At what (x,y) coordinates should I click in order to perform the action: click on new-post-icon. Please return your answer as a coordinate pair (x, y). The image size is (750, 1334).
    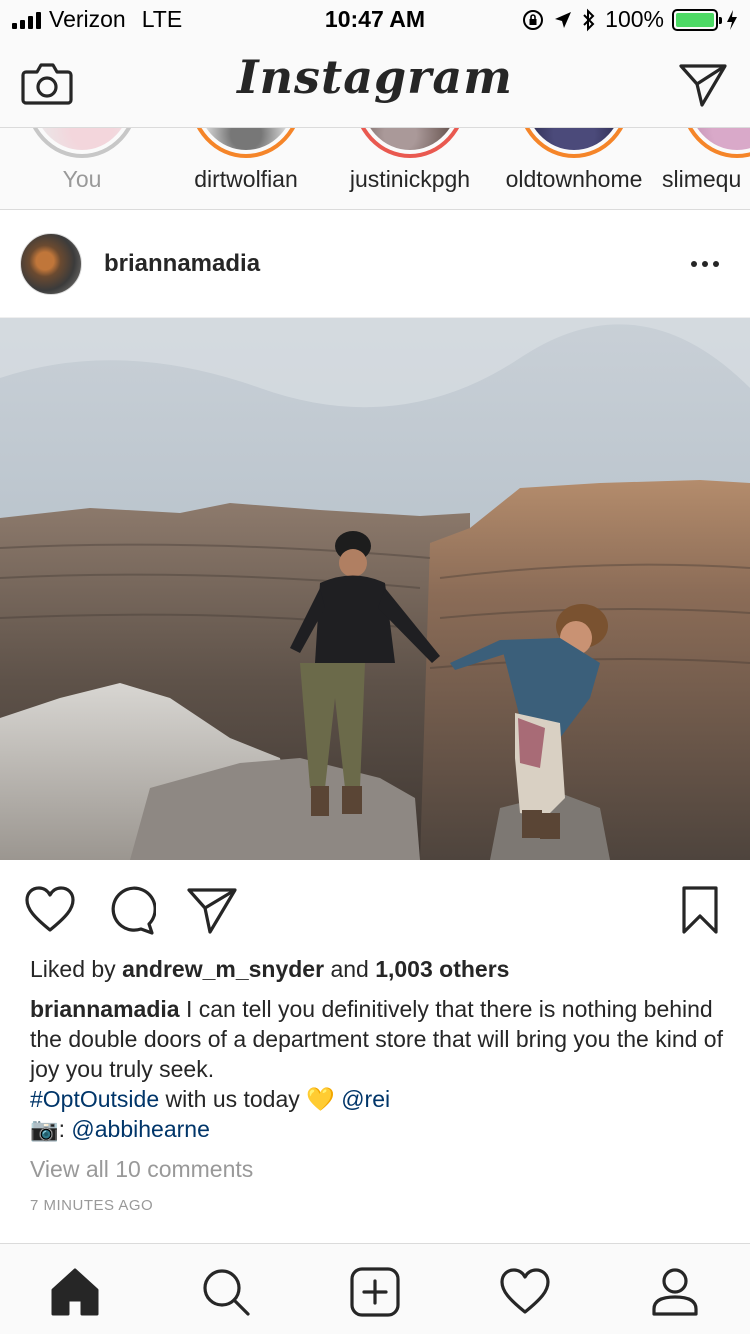
    Looking at the image, I should click on (375, 1292).